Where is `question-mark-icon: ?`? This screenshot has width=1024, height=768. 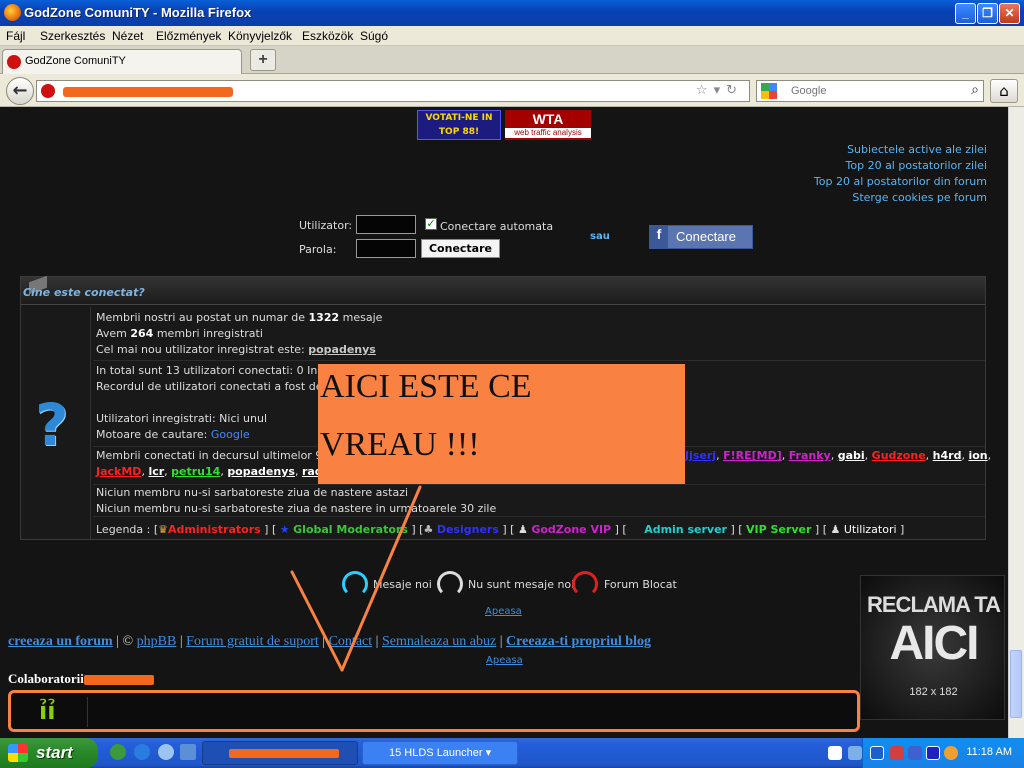 question-mark-icon: ? is located at coordinates (52, 425).